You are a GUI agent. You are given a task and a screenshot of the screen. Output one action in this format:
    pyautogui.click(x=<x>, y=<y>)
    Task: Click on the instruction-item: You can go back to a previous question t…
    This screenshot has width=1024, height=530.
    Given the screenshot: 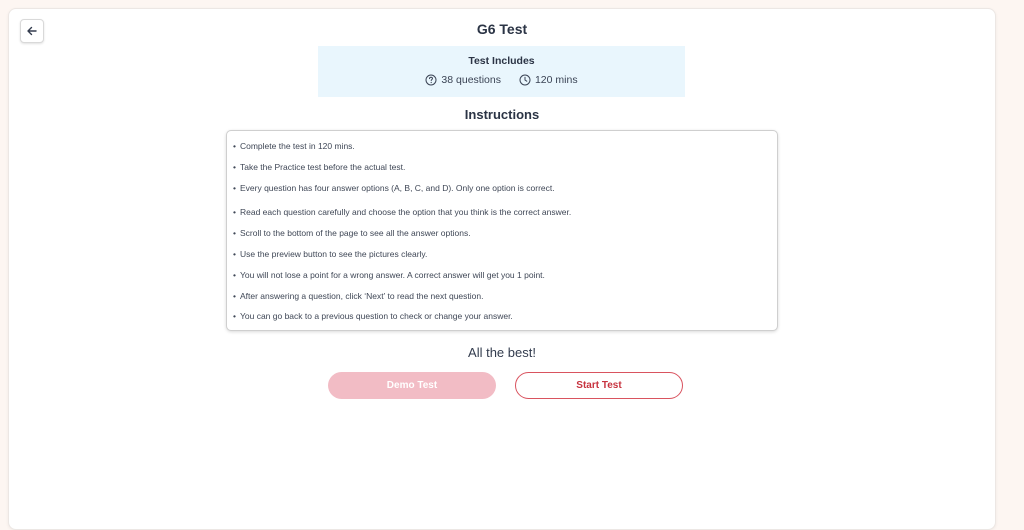 What is the action you would take?
    pyautogui.click(x=373, y=316)
    